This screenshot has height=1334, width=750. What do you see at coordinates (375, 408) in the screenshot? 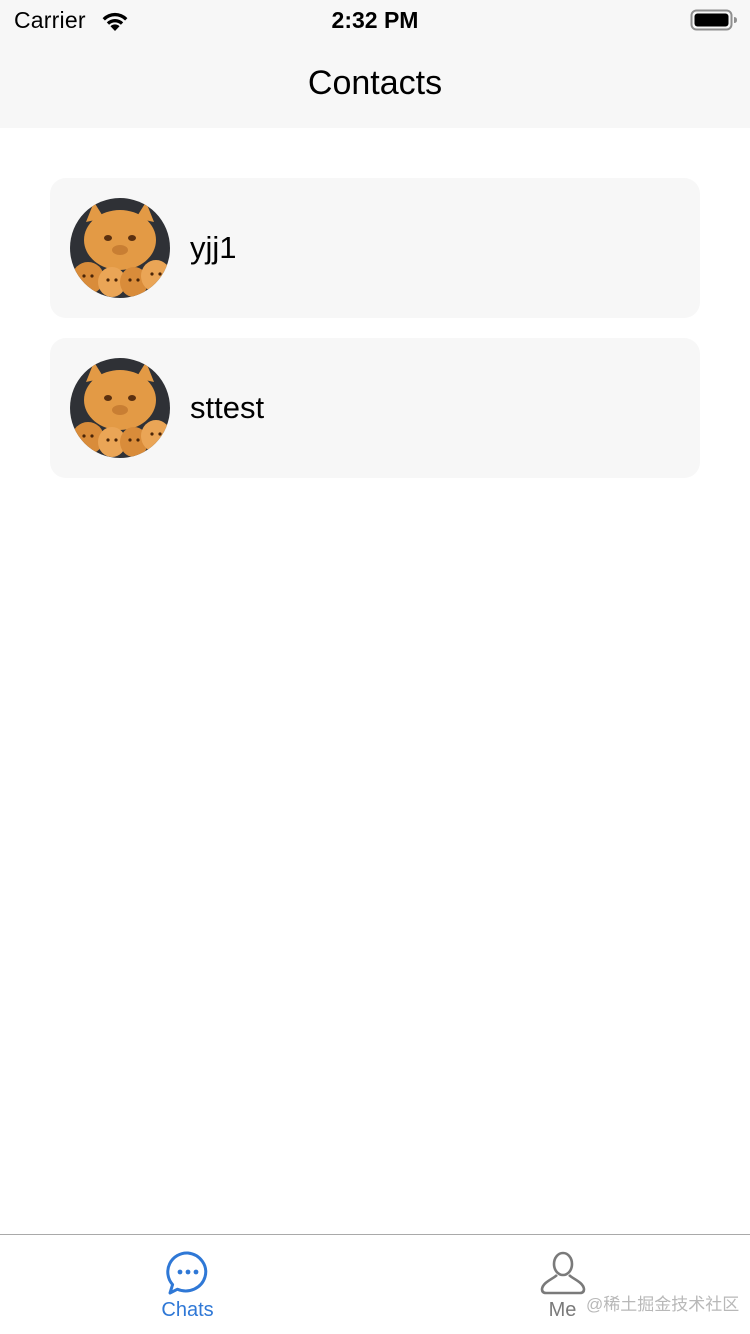
I see `contact-item: sttest` at bounding box center [375, 408].